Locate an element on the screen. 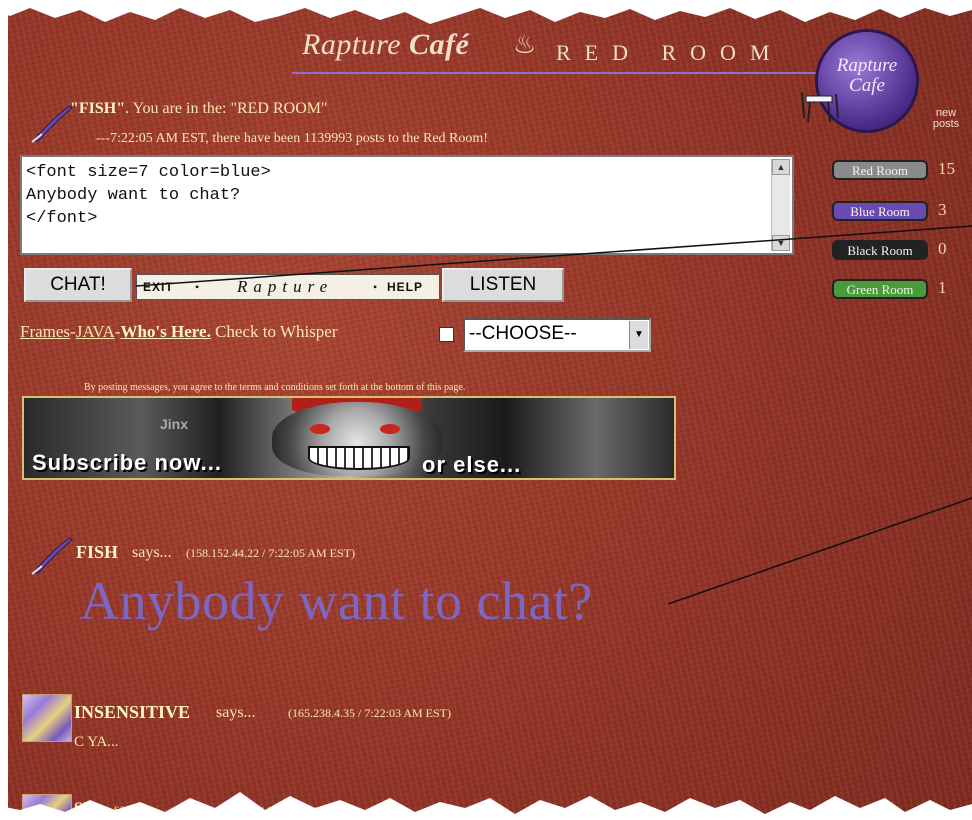  site-title-cafe: Café is located at coordinates (439, 44).